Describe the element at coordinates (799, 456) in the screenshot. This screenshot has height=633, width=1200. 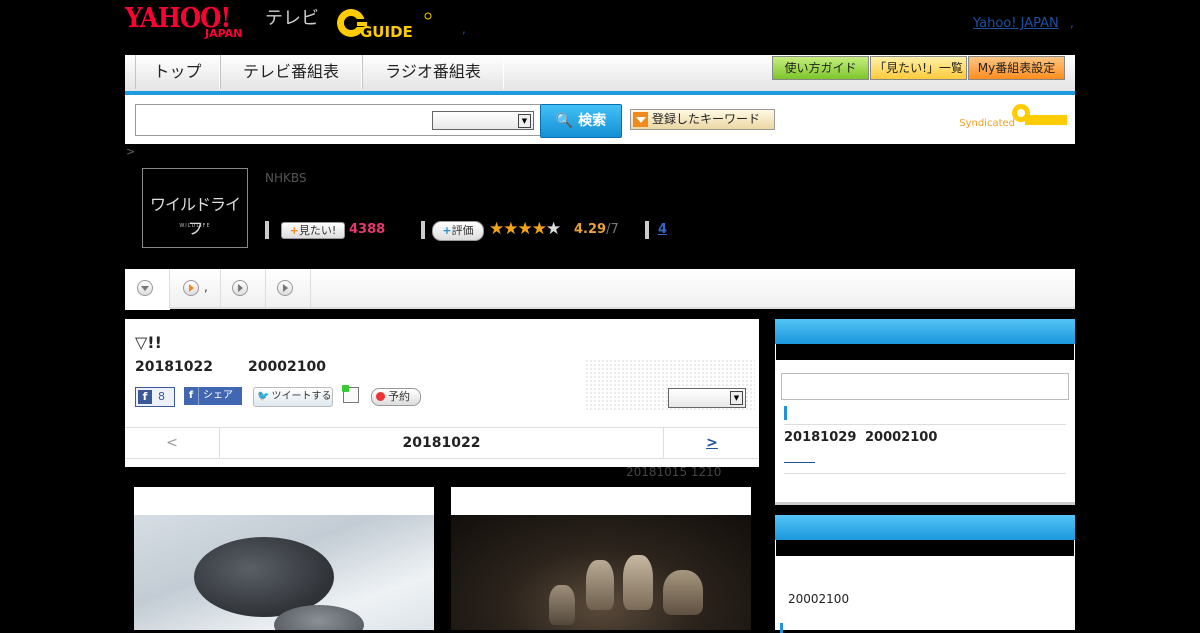
I see `next-broadcast-link` at that location.